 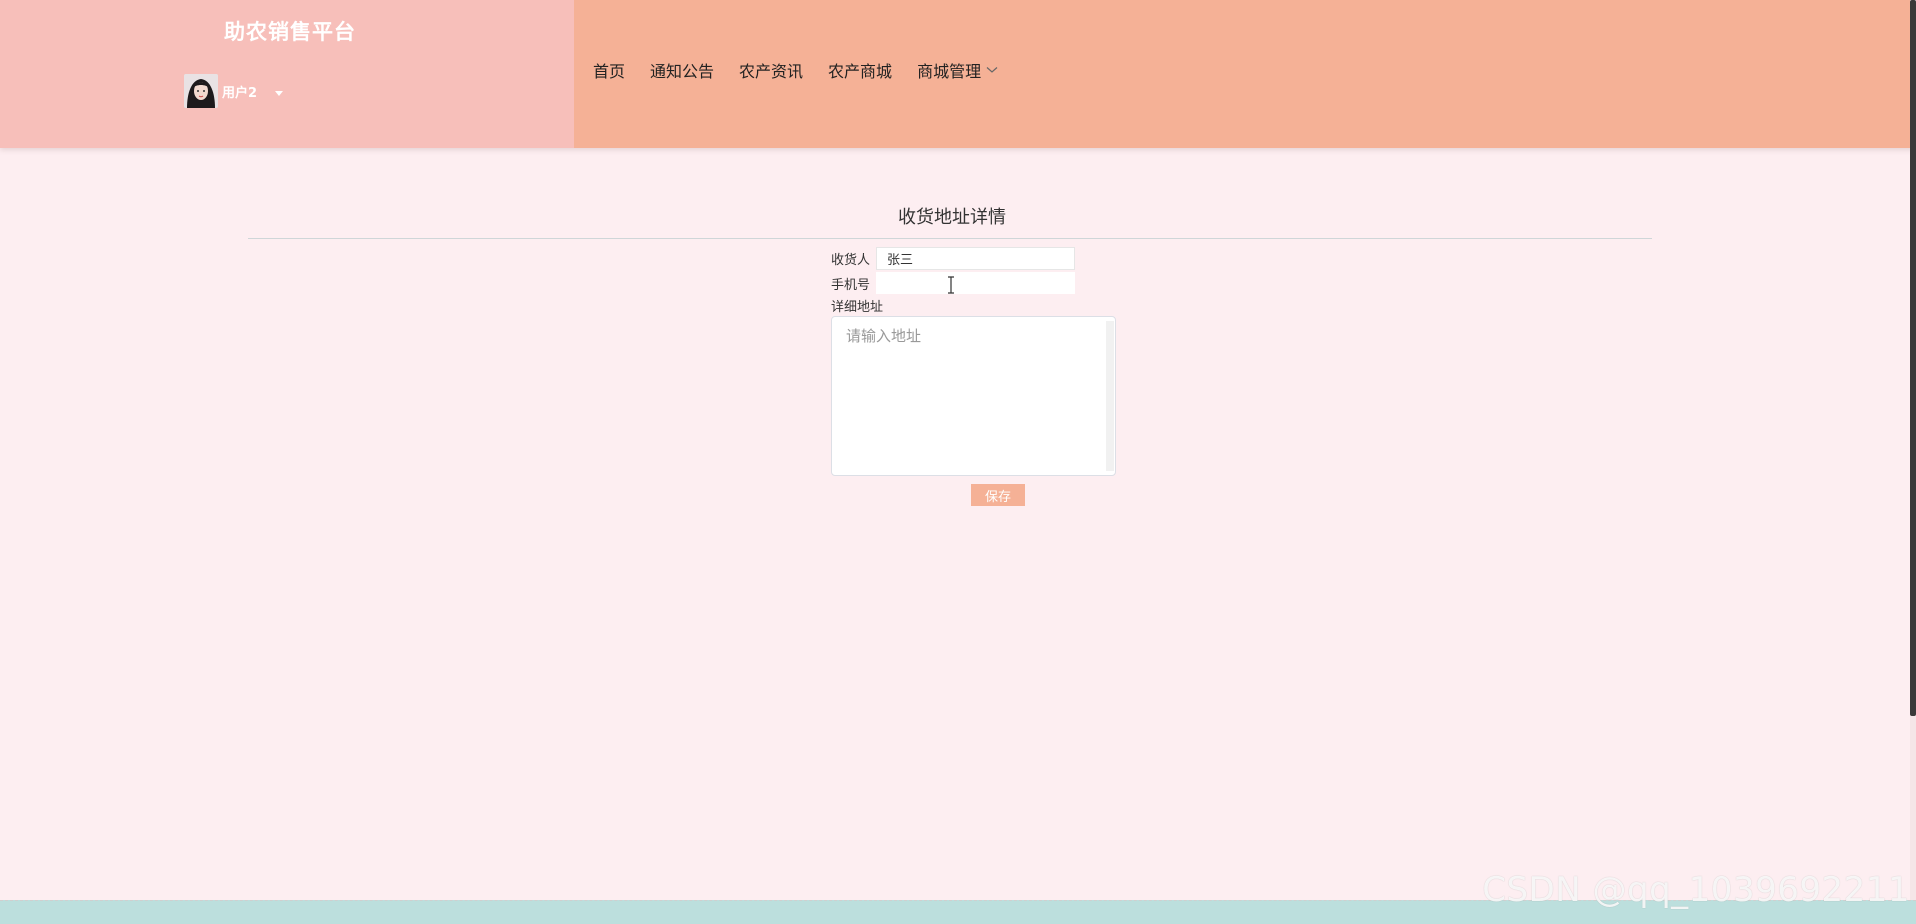 I want to click on phone-label: 手机号, so click(x=851, y=285).